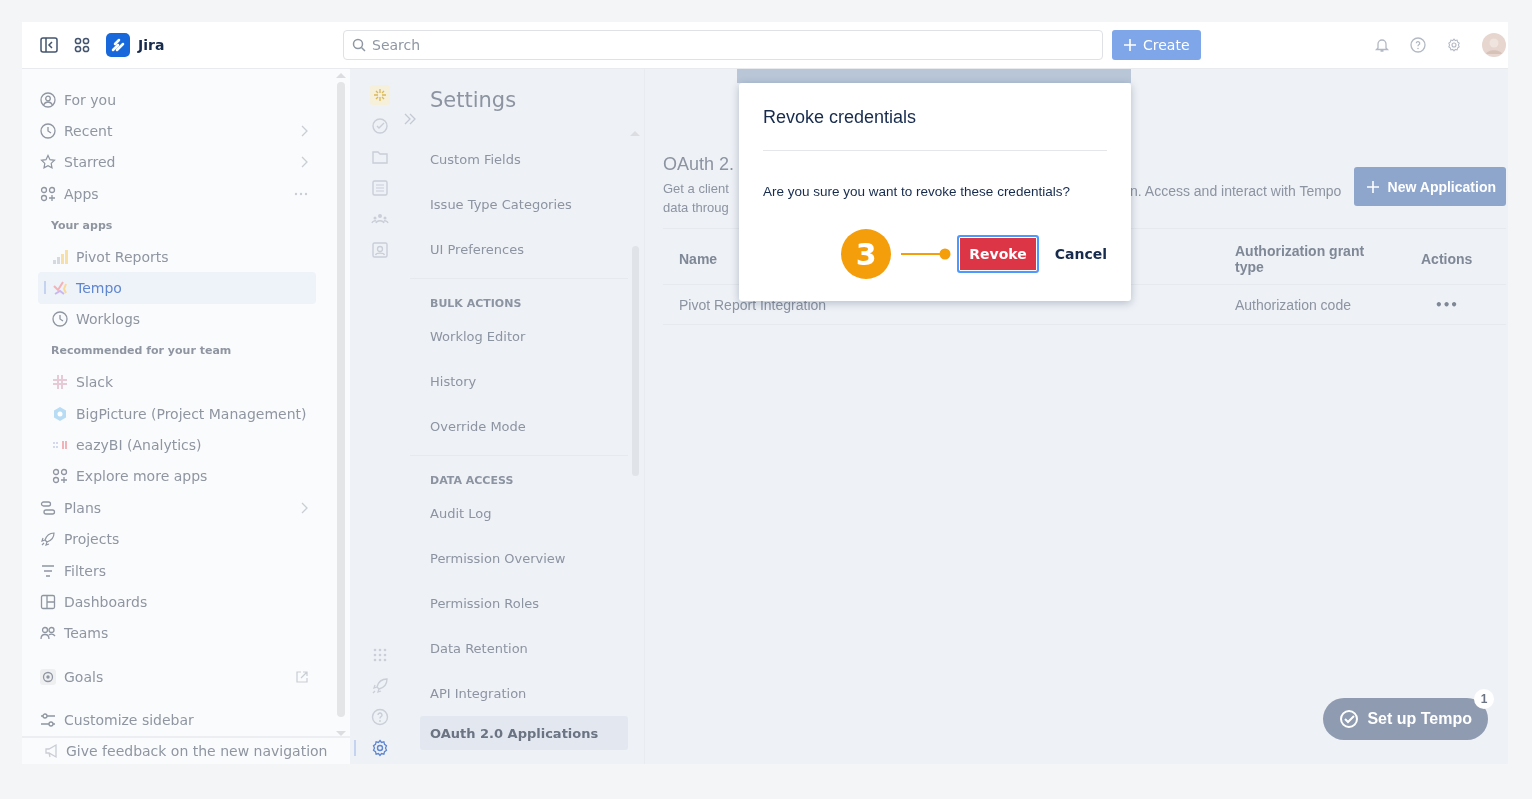  I want to click on search-icon, so click(359, 45).